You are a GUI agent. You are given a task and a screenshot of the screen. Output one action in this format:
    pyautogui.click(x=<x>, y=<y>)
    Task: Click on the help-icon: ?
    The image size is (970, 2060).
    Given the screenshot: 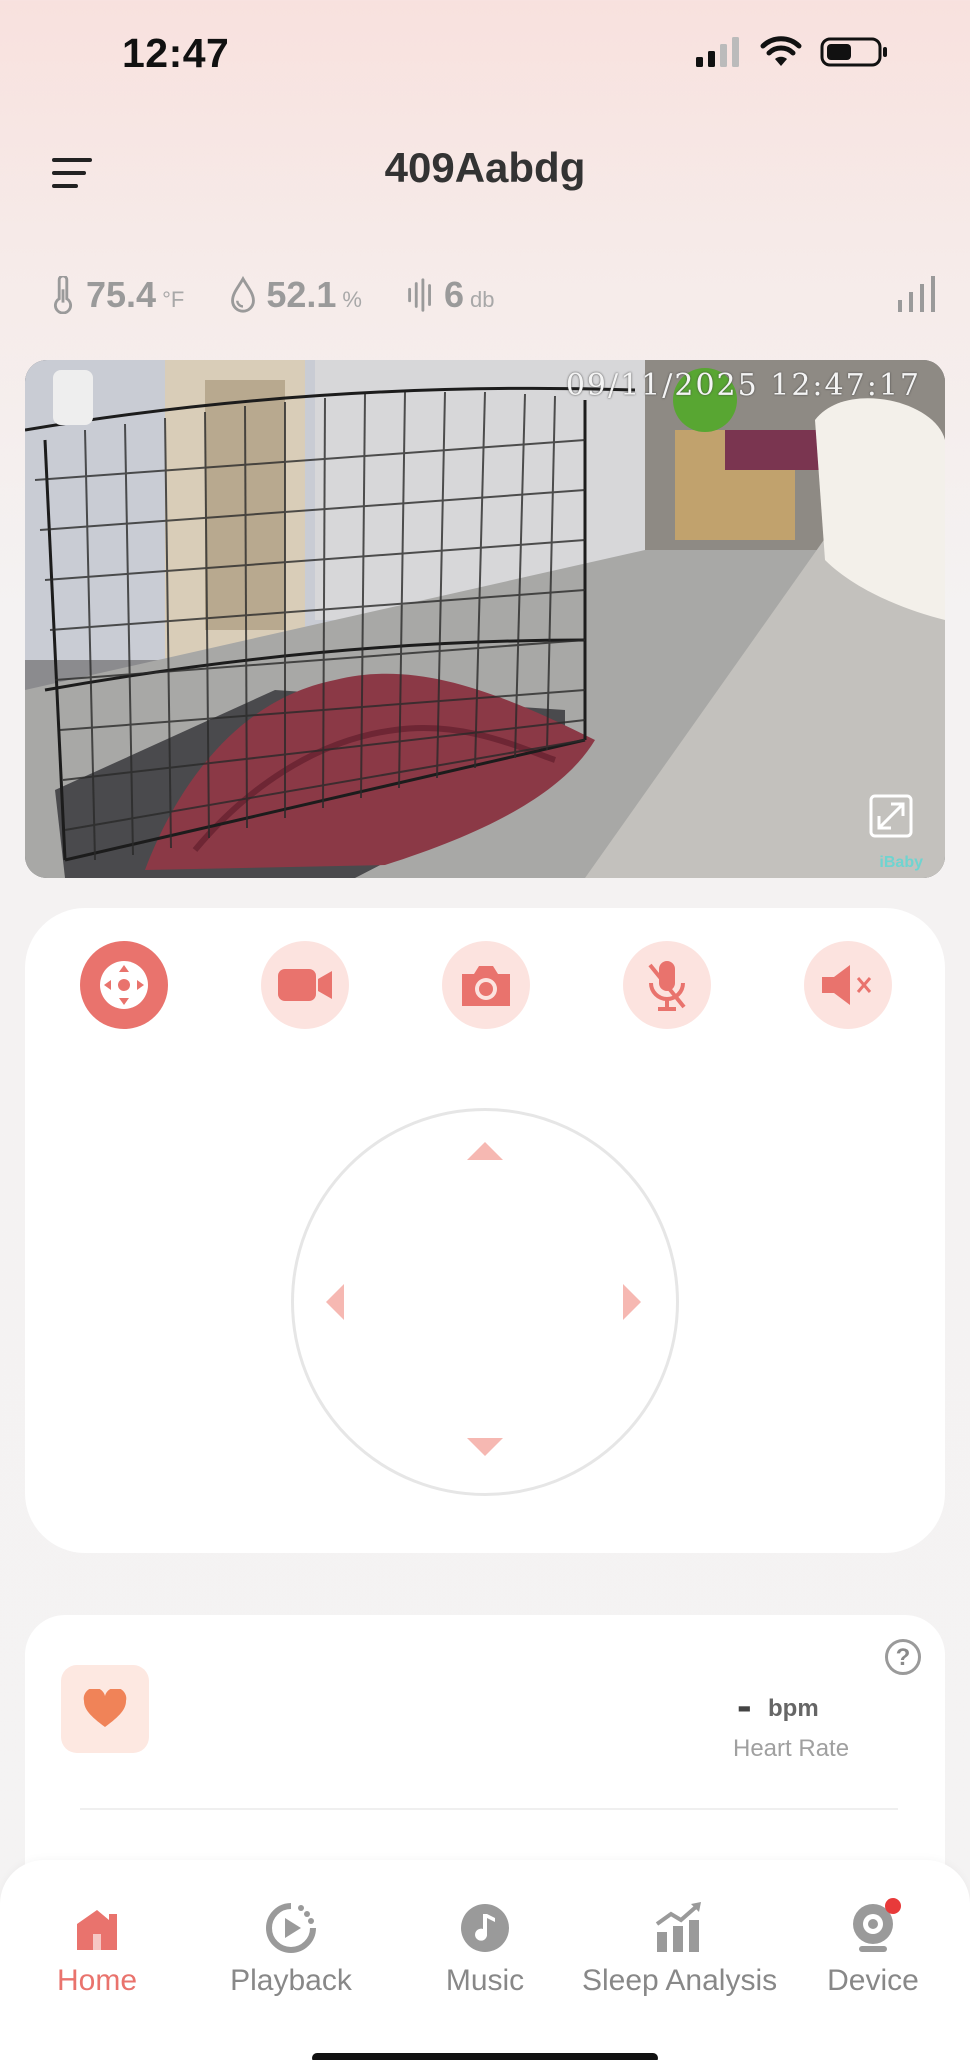 What is the action you would take?
    pyautogui.click(x=903, y=1657)
    